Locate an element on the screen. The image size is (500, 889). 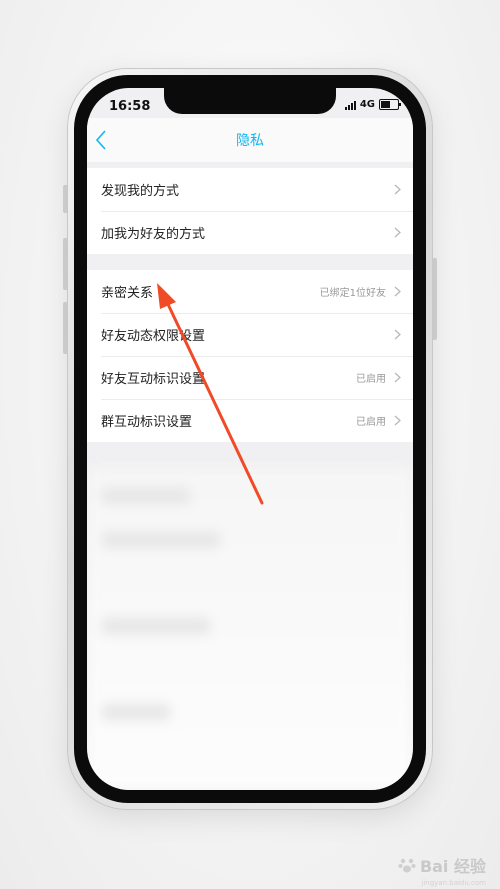
settings-row-group-interaction-badge: 群互动标识设置 已启用 is located at coordinates (250, 420).